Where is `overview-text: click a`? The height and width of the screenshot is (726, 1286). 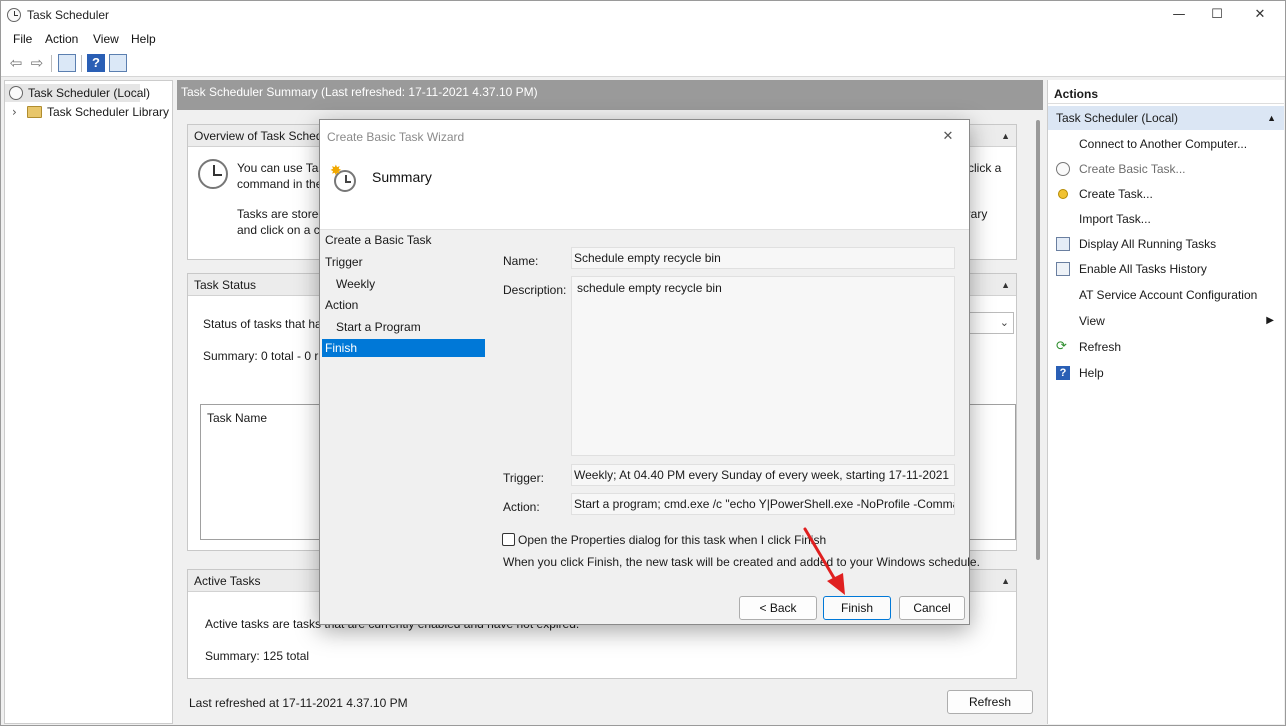
overview-text: click a is located at coordinates (985, 168).